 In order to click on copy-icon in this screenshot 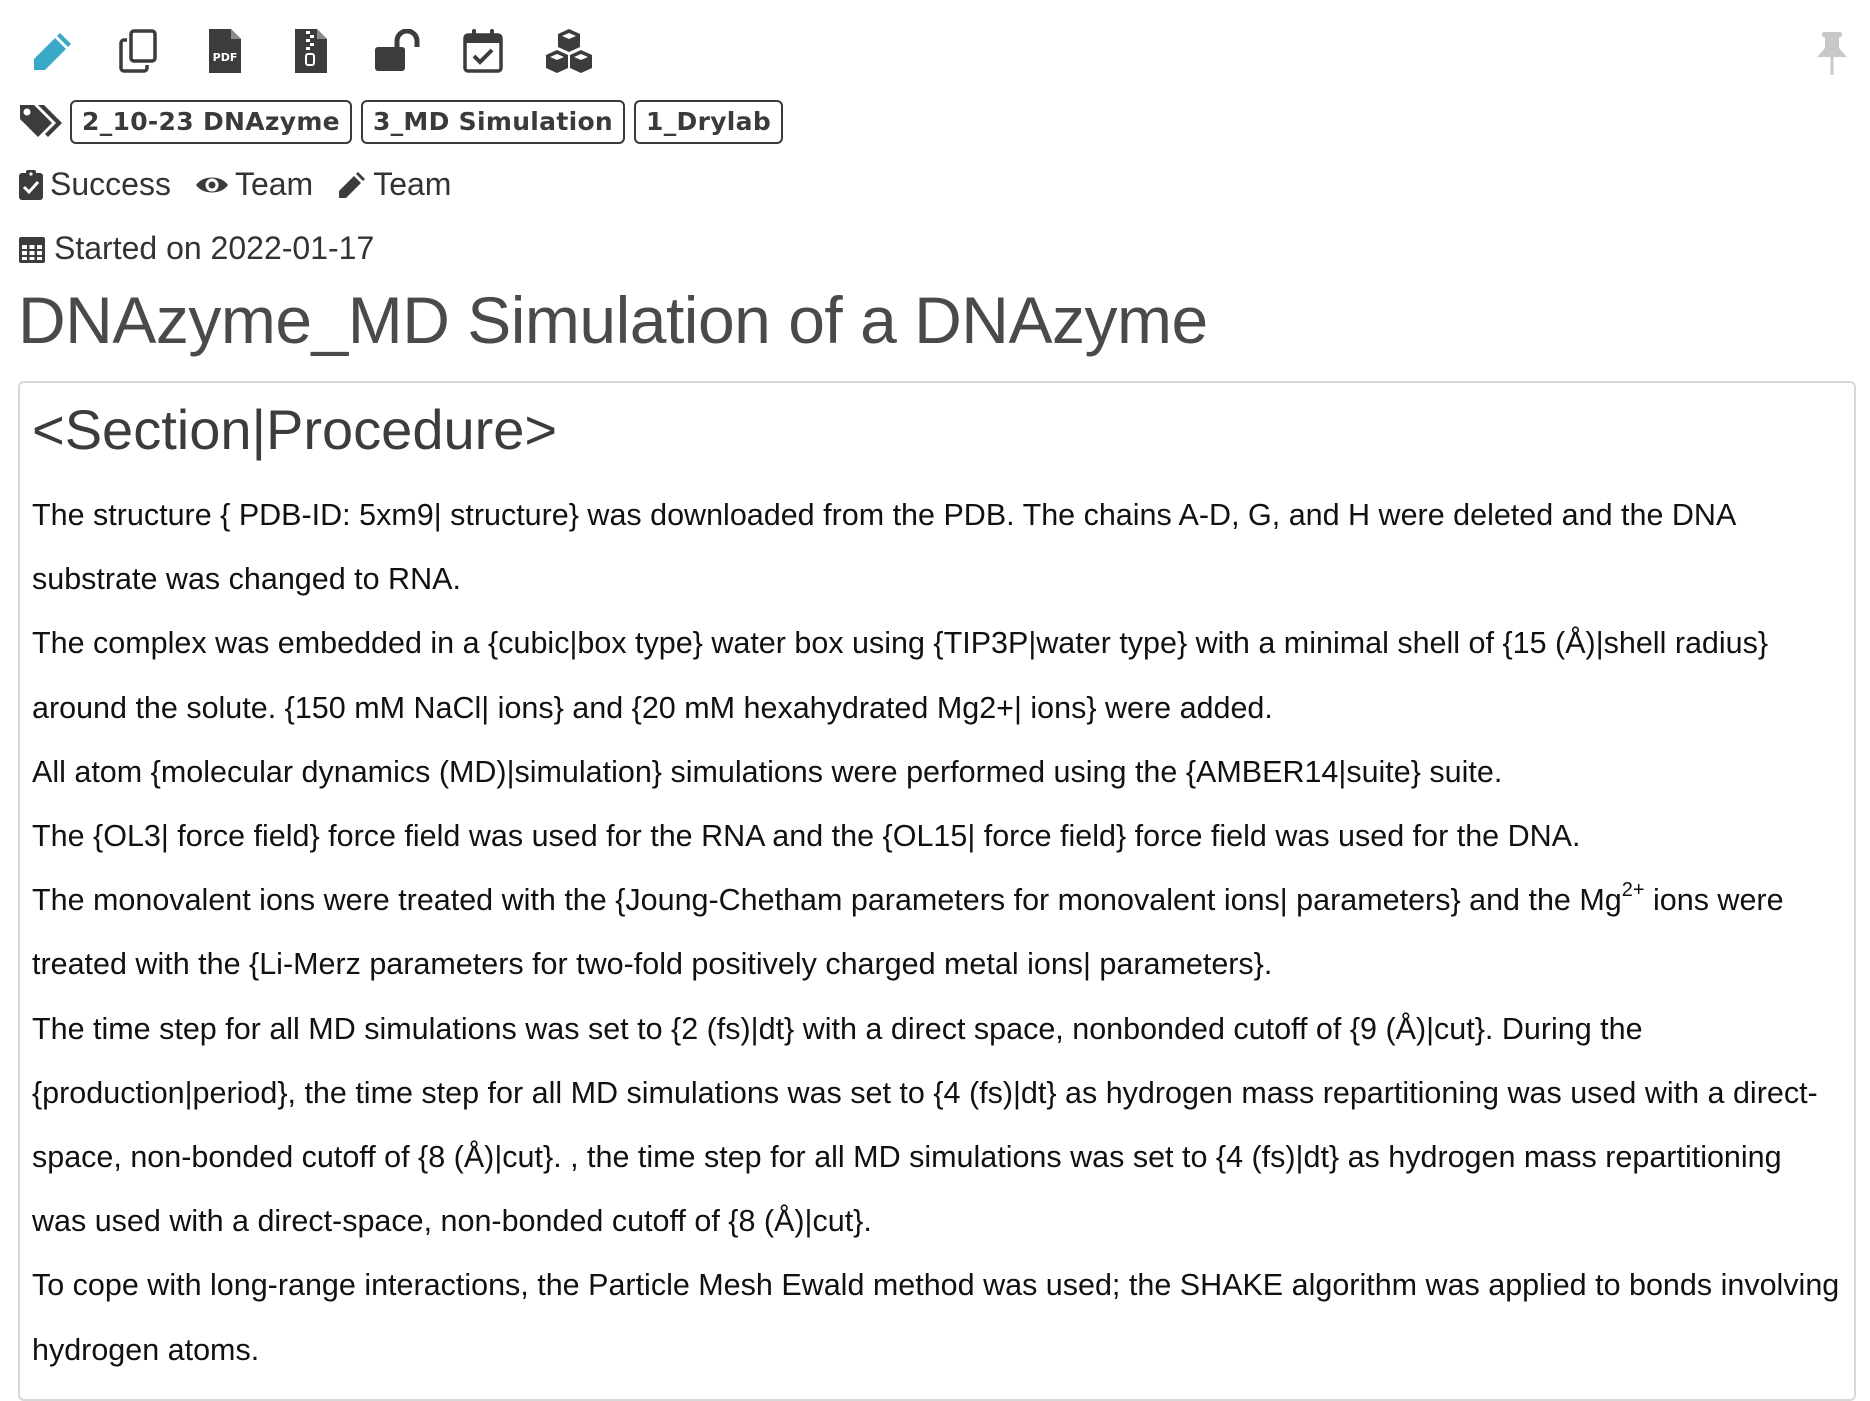, I will do `click(139, 51)`.